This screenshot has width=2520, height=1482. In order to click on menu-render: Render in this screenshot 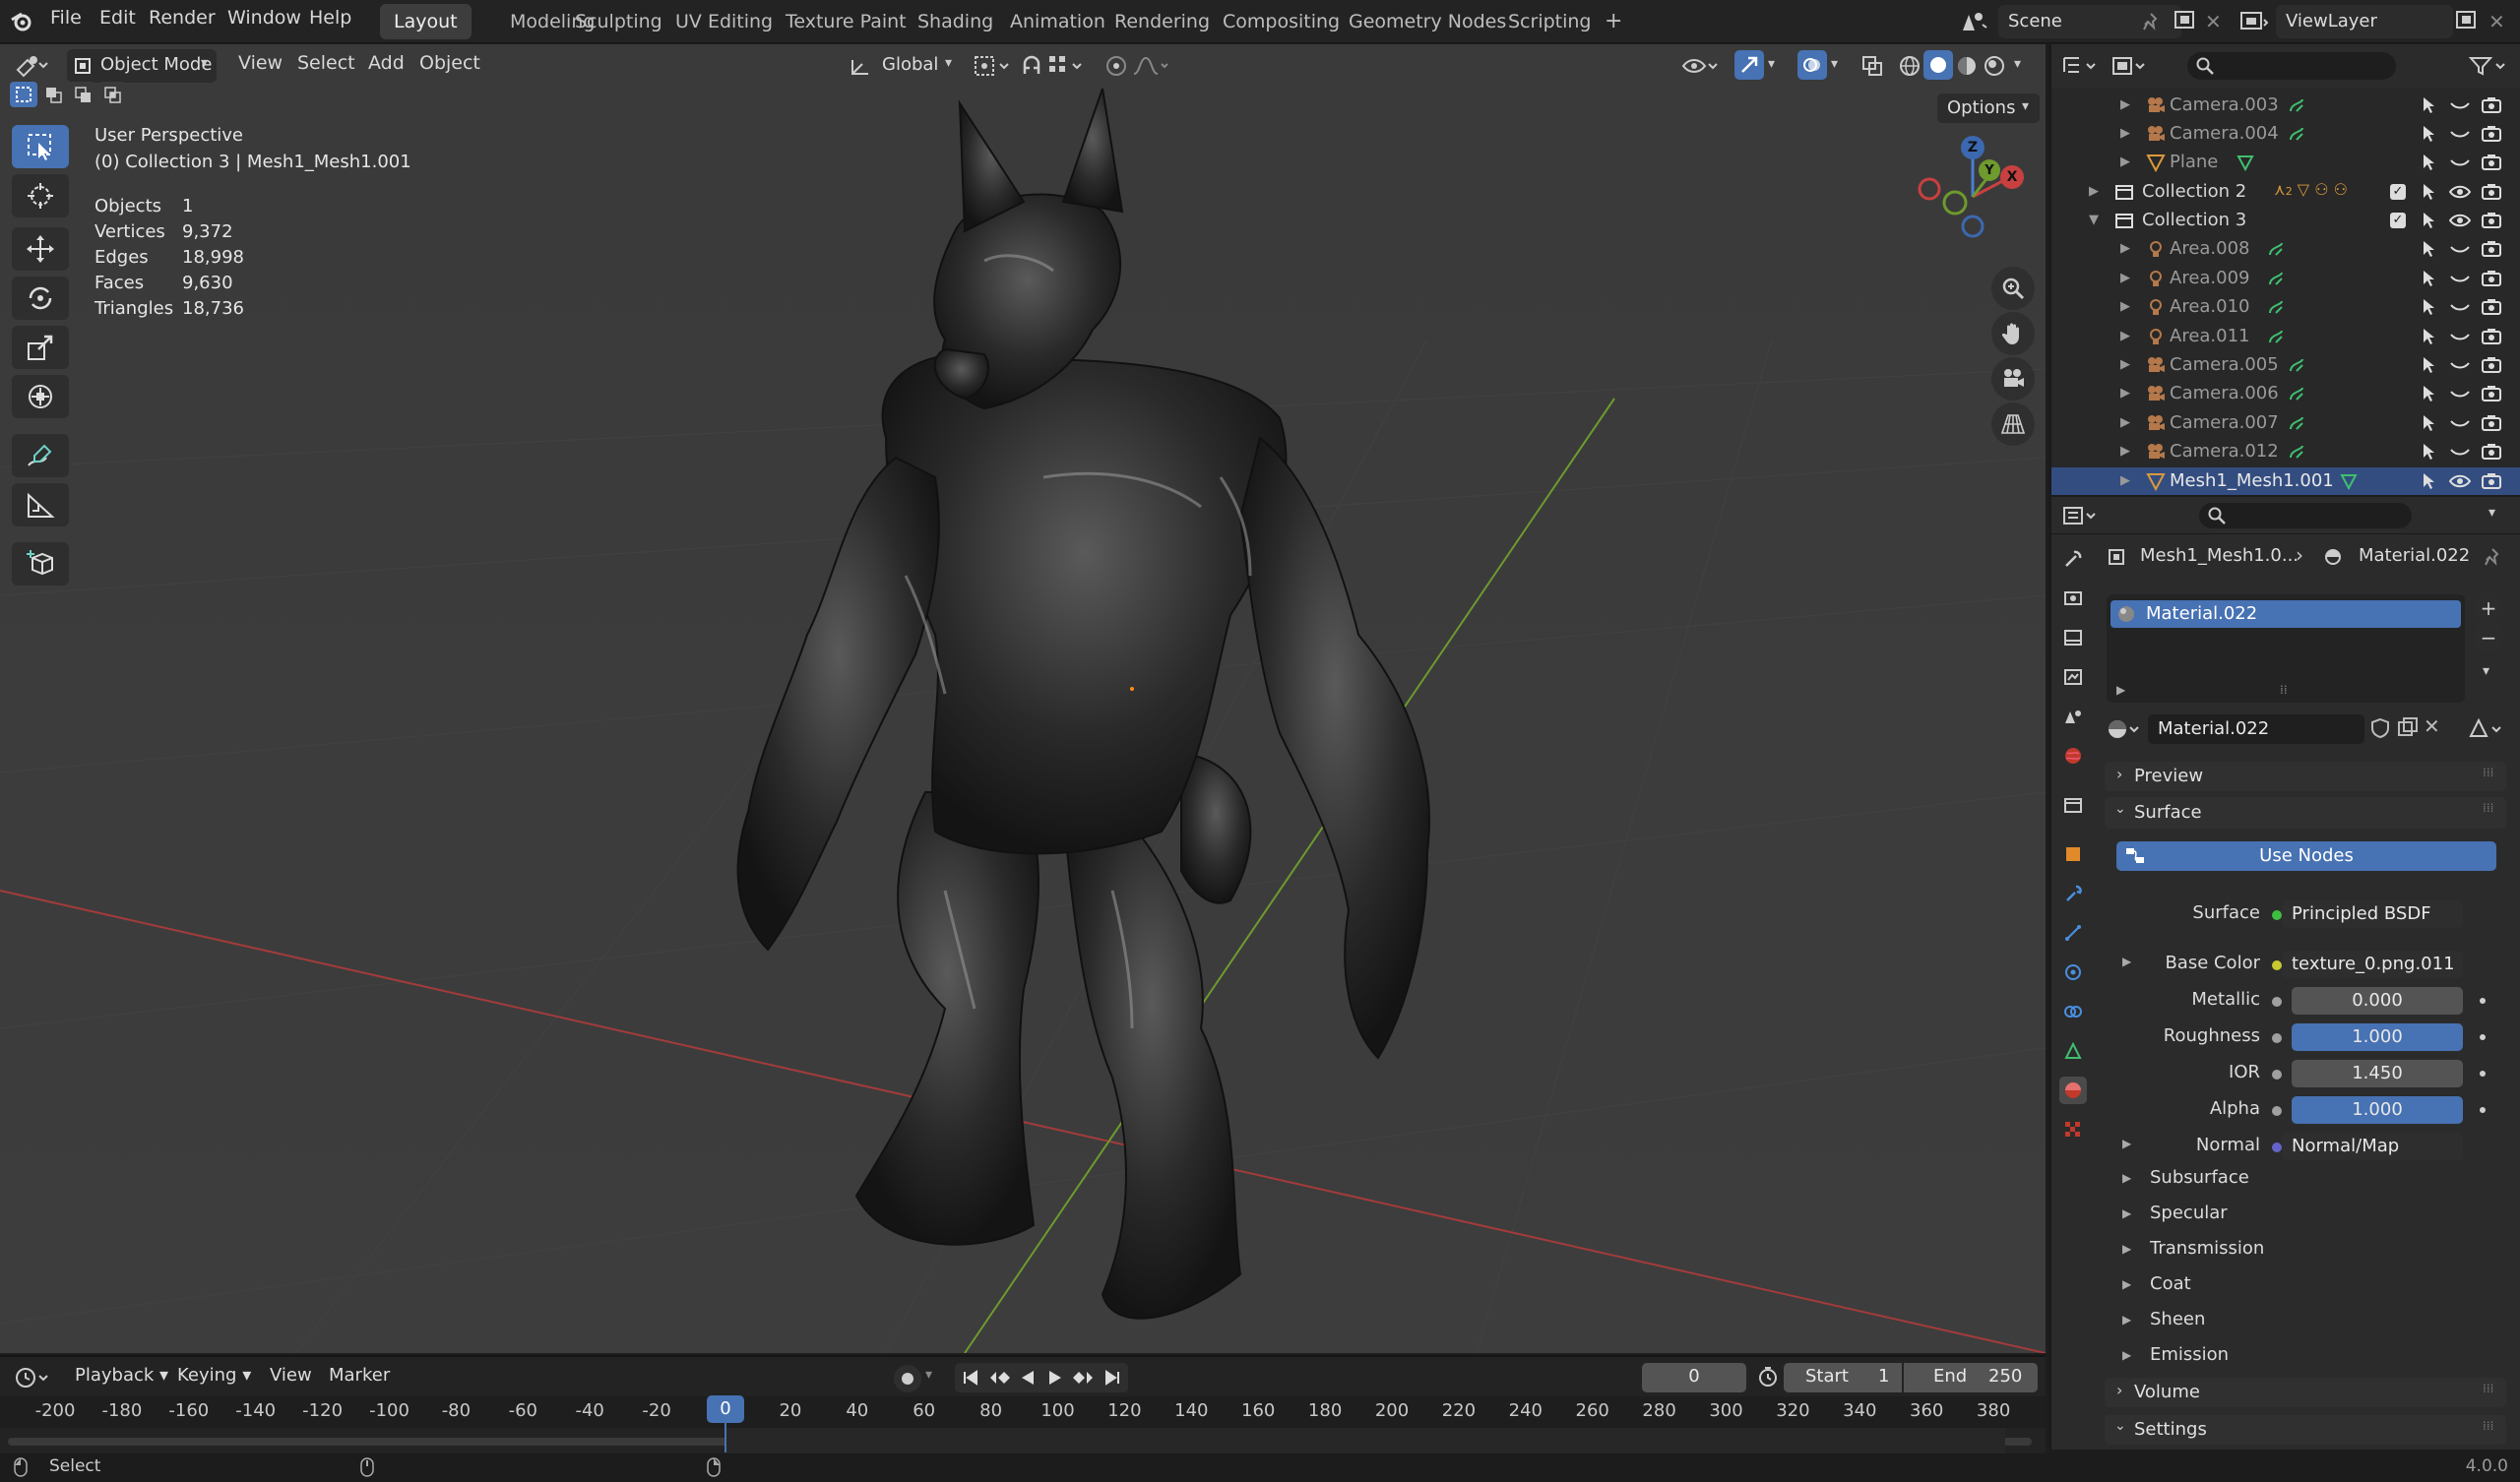, I will do `click(182, 18)`.